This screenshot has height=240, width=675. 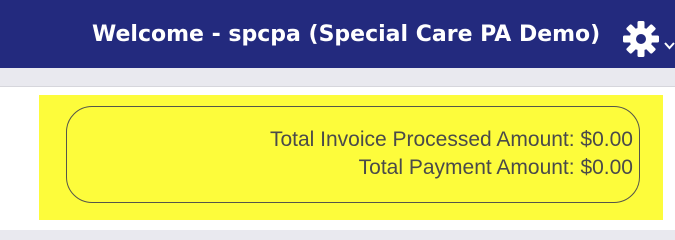 What do you see at coordinates (495, 167) in the screenshot?
I see `total-payment-amount: Total Payment Amount: $0.00` at bounding box center [495, 167].